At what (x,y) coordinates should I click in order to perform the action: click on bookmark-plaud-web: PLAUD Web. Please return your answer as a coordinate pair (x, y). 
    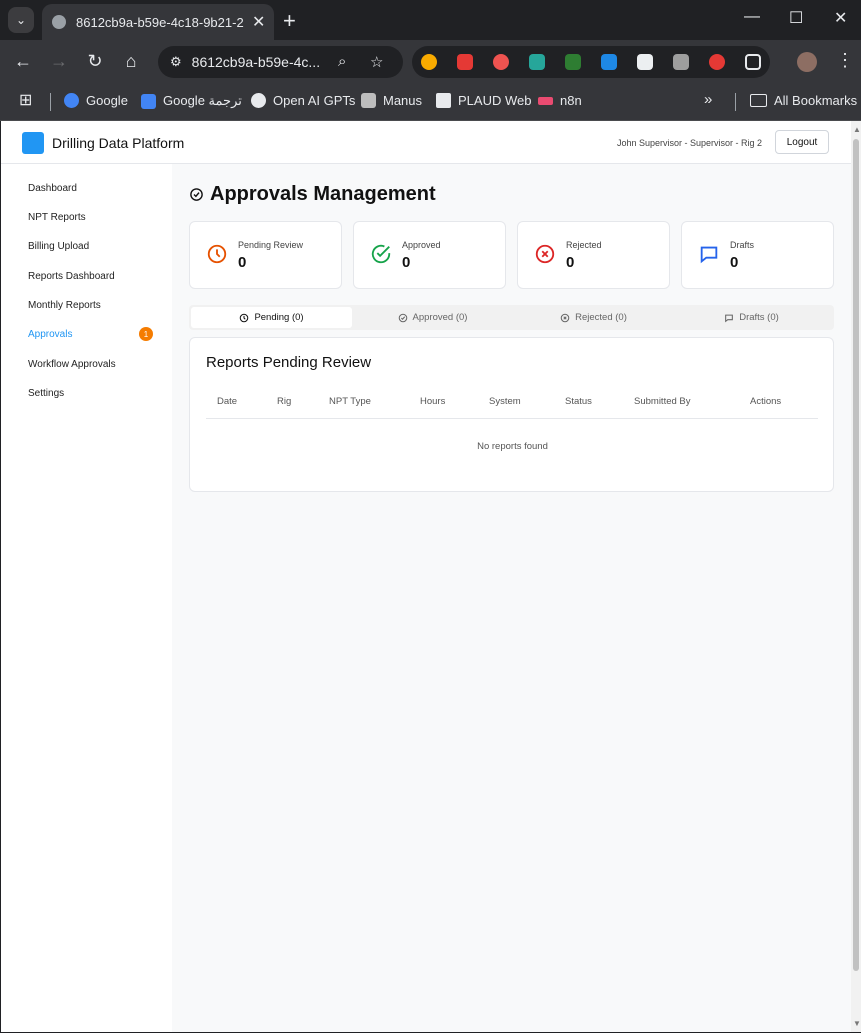
    Looking at the image, I should click on (483, 100).